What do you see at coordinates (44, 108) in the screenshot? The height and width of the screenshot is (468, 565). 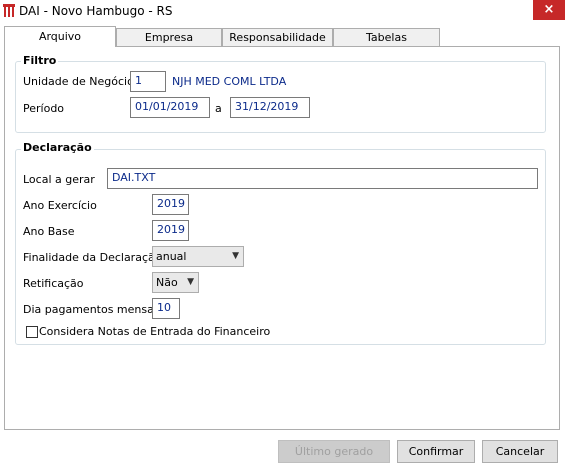 I see `periodo-label: Período` at bounding box center [44, 108].